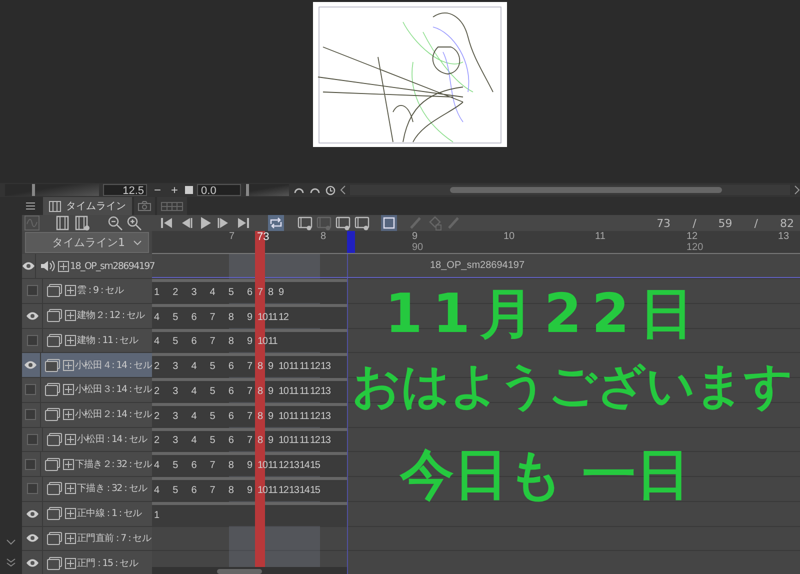 This screenshot has height=574, width=800. What do you see at coordinates (137, 243) in the screenshot?
I see `caret-icon` at bounding box center [137, 243].